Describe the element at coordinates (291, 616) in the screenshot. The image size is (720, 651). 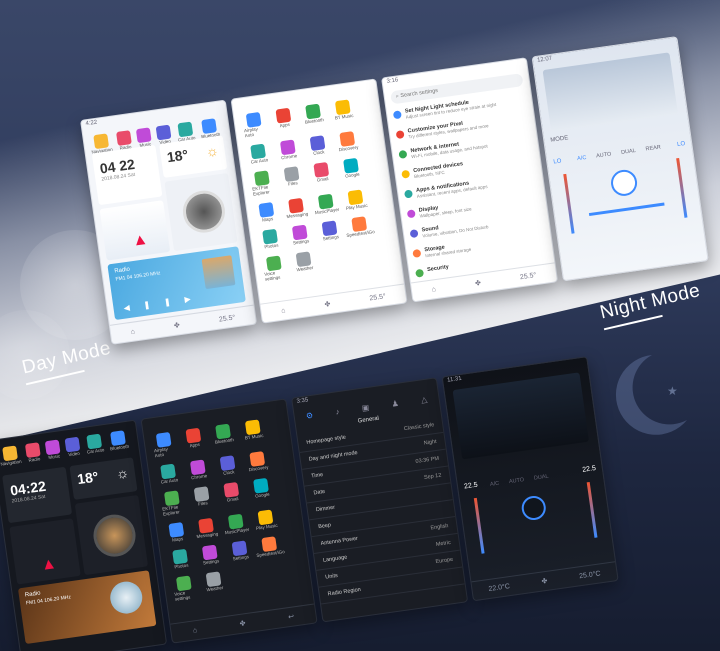
I see `back-icon: ↩` at that location.